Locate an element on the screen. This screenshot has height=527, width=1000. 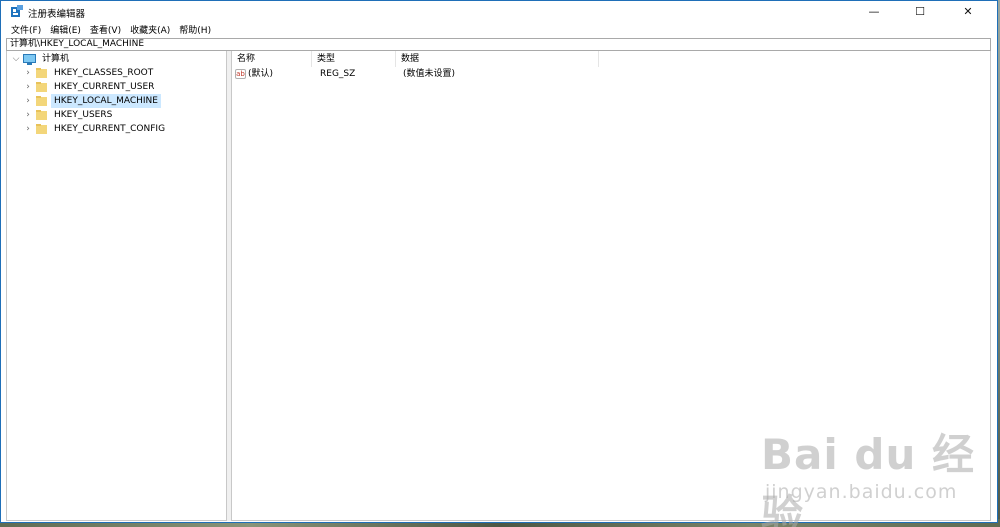
close-button: ✕ is located at coordinates (968, 11).